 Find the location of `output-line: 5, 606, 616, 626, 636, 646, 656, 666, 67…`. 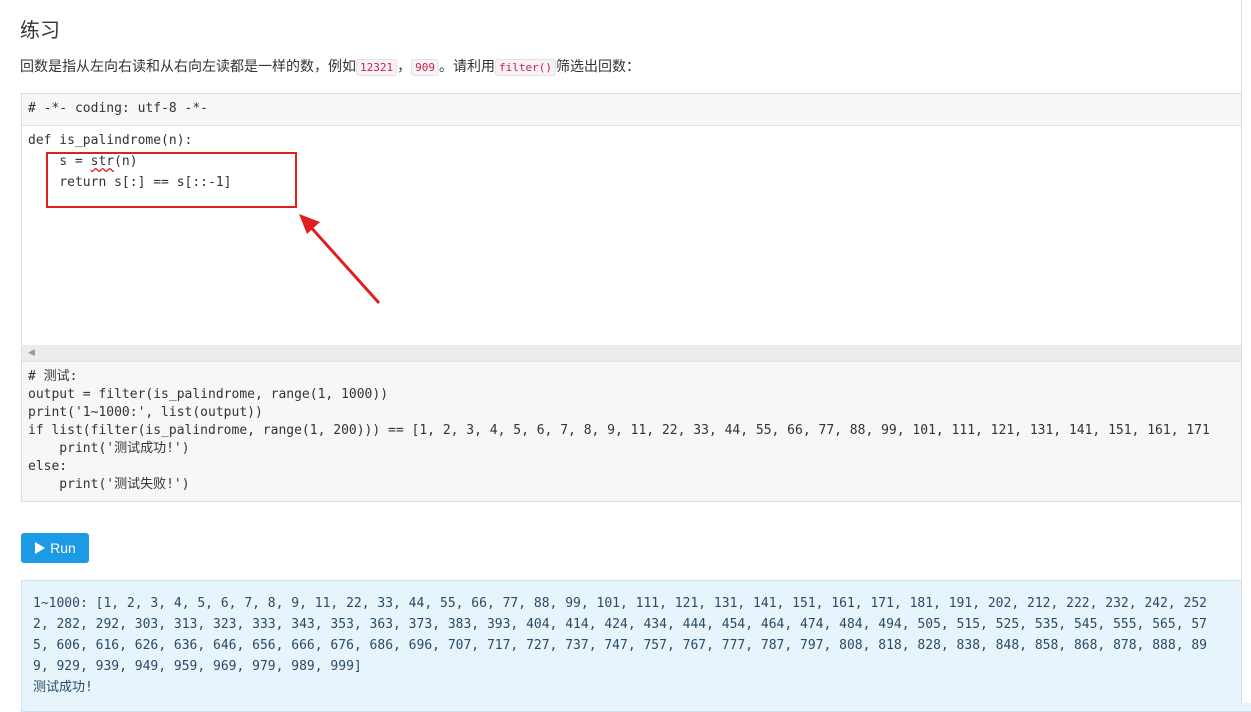

output-line: 5, 606, 616, 626, 636, 646, 656, 666, 67… is located at coordinates (620, 645).